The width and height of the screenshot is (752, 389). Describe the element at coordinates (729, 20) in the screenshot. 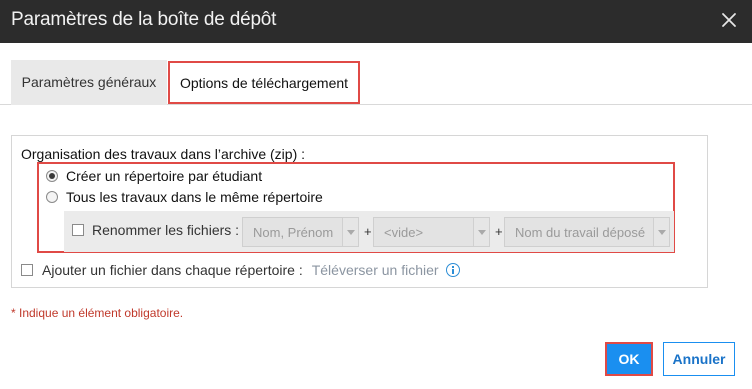

I see `close-icon` at that location.